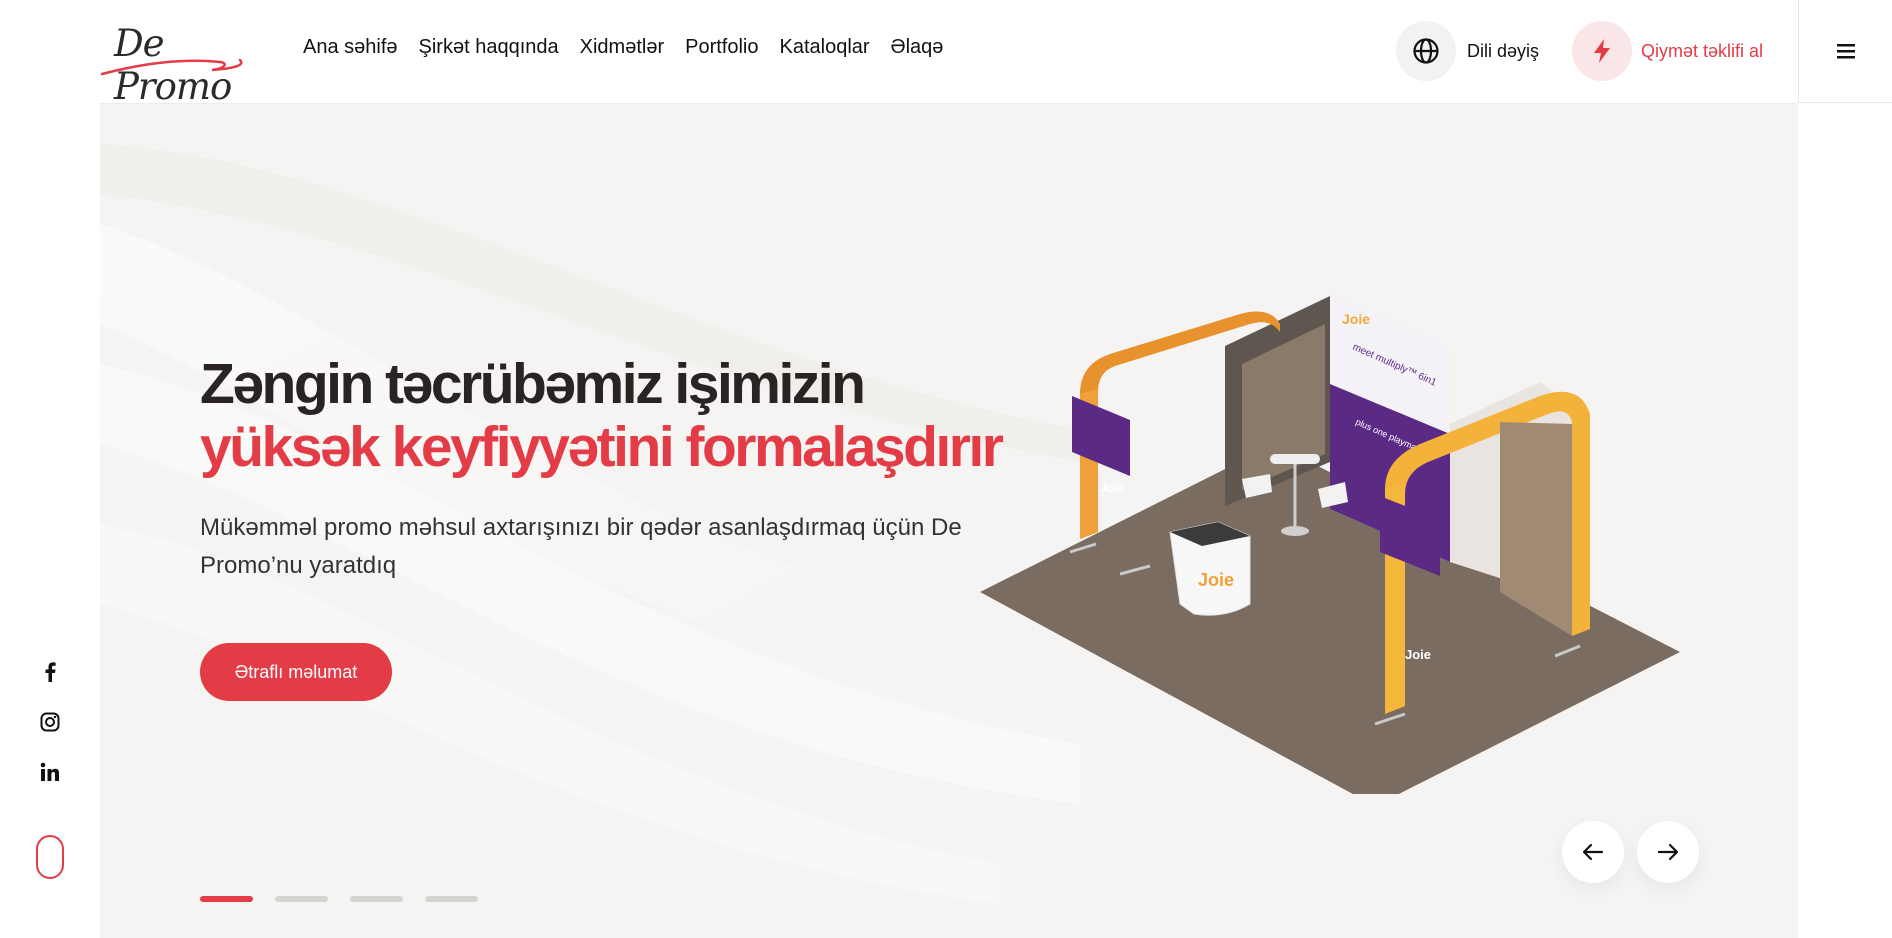 The height and width of the screenshot is (938, 1892). I want to click on arrow-left-icon, so click(1593, 852).